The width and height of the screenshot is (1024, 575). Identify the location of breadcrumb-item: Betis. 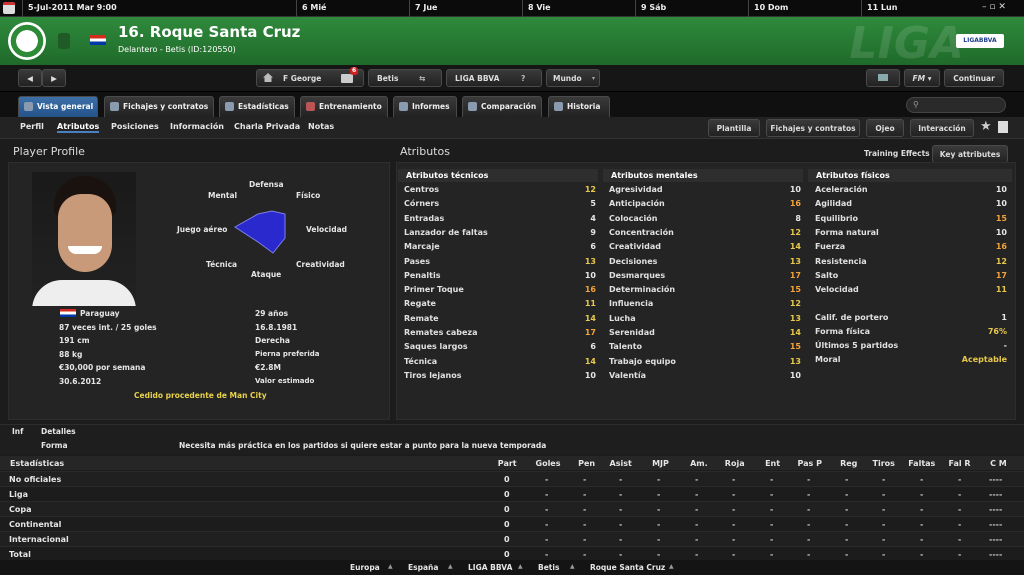
(548, 567).